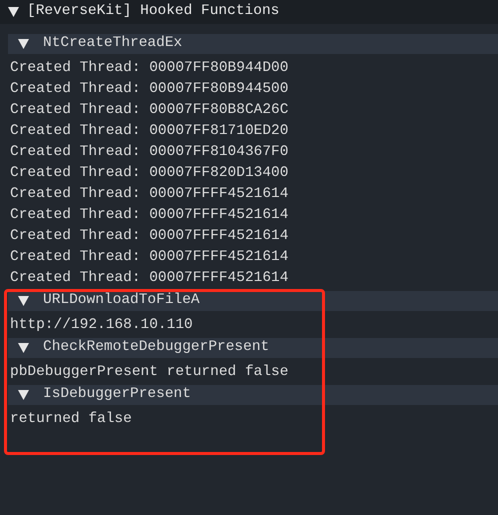  What do you see at coordinates (149, 110) in the screenshot?
I see `log-line: Created Thread: 00007FF80B8CA26C` at bounding box center [149, 110].